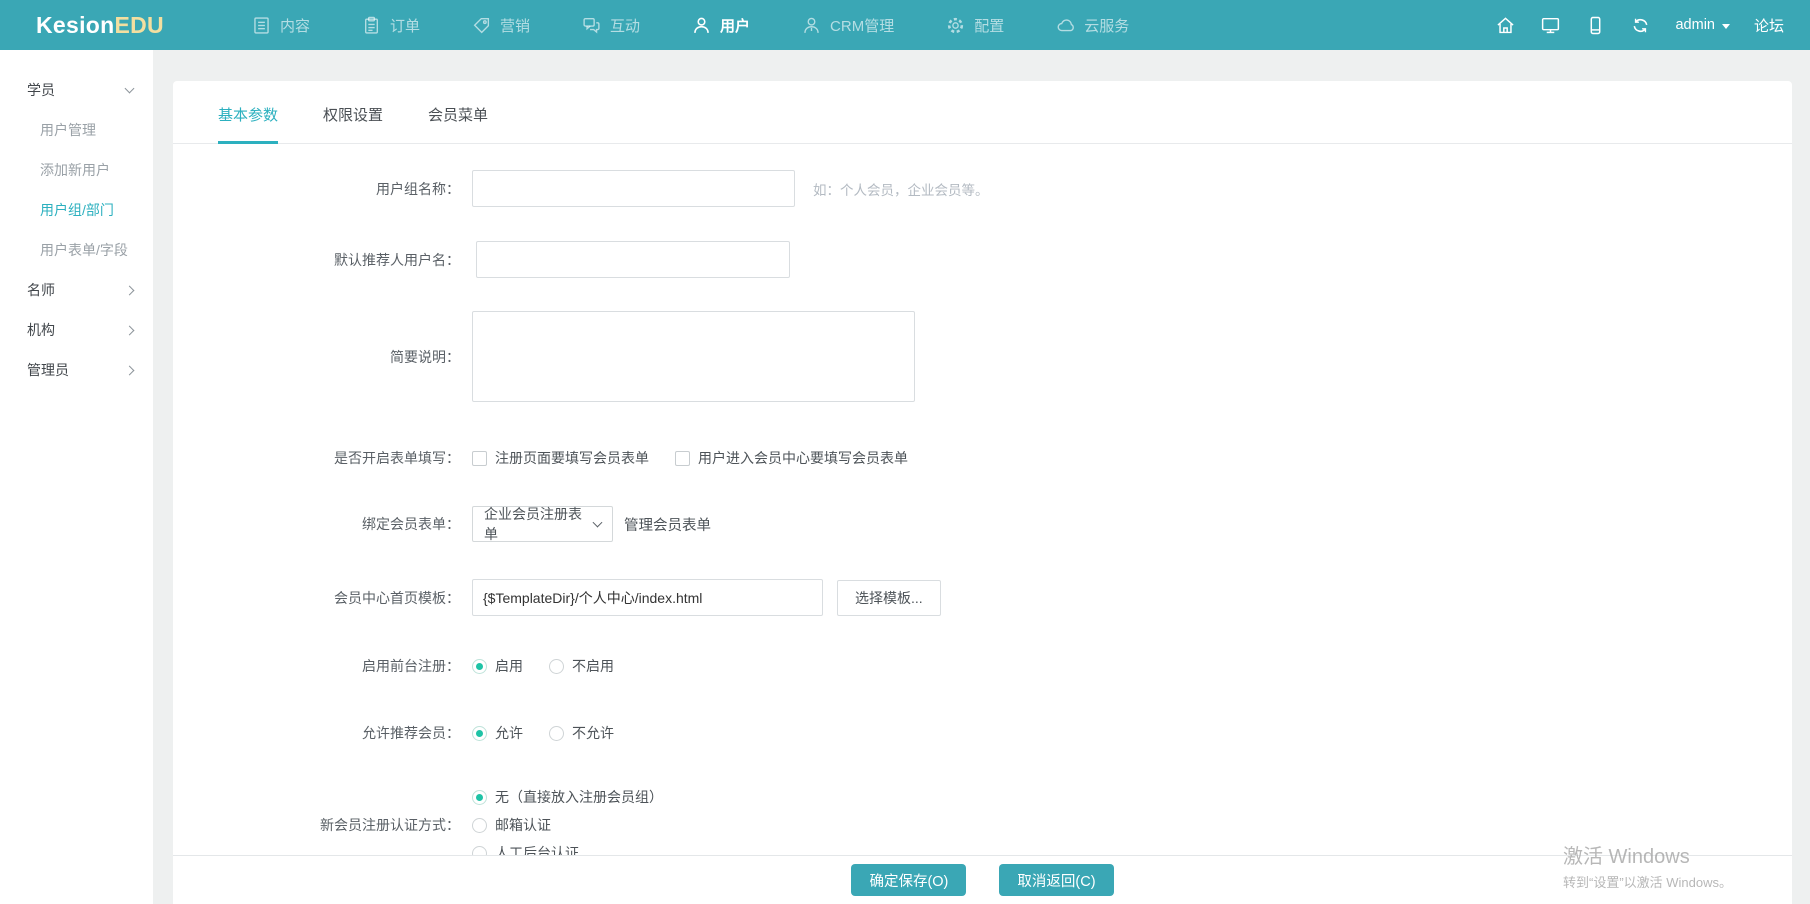 Image resolution: width=1810 pixels, height=904 pixels. Describe the element at coordinates (371, 25) in the screenshot. I see `clipboard-icon` at that location.